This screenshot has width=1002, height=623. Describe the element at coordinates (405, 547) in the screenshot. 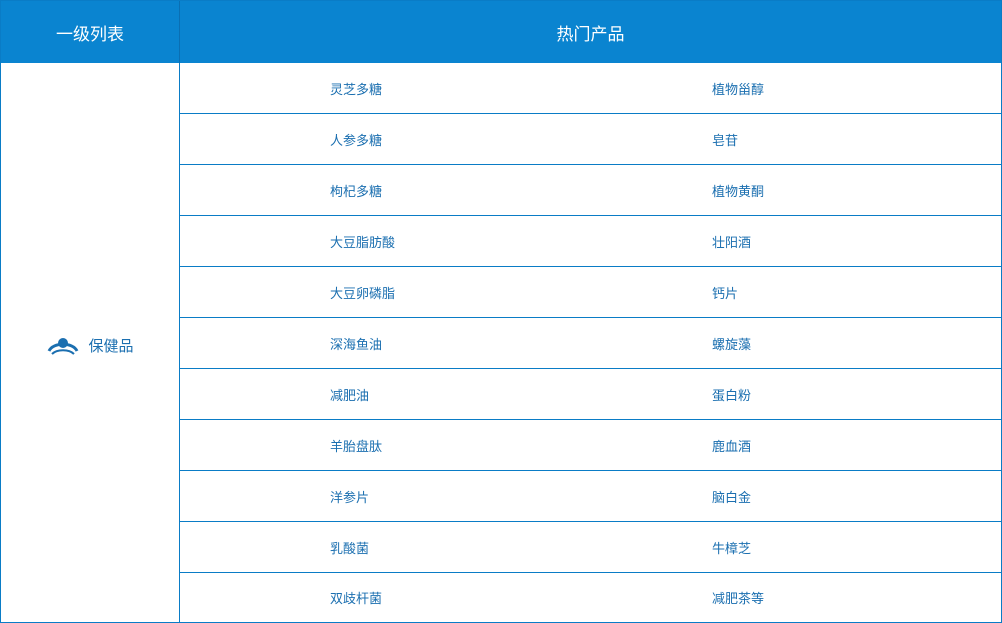

I see `product-link: 乳酸菌` at that location.